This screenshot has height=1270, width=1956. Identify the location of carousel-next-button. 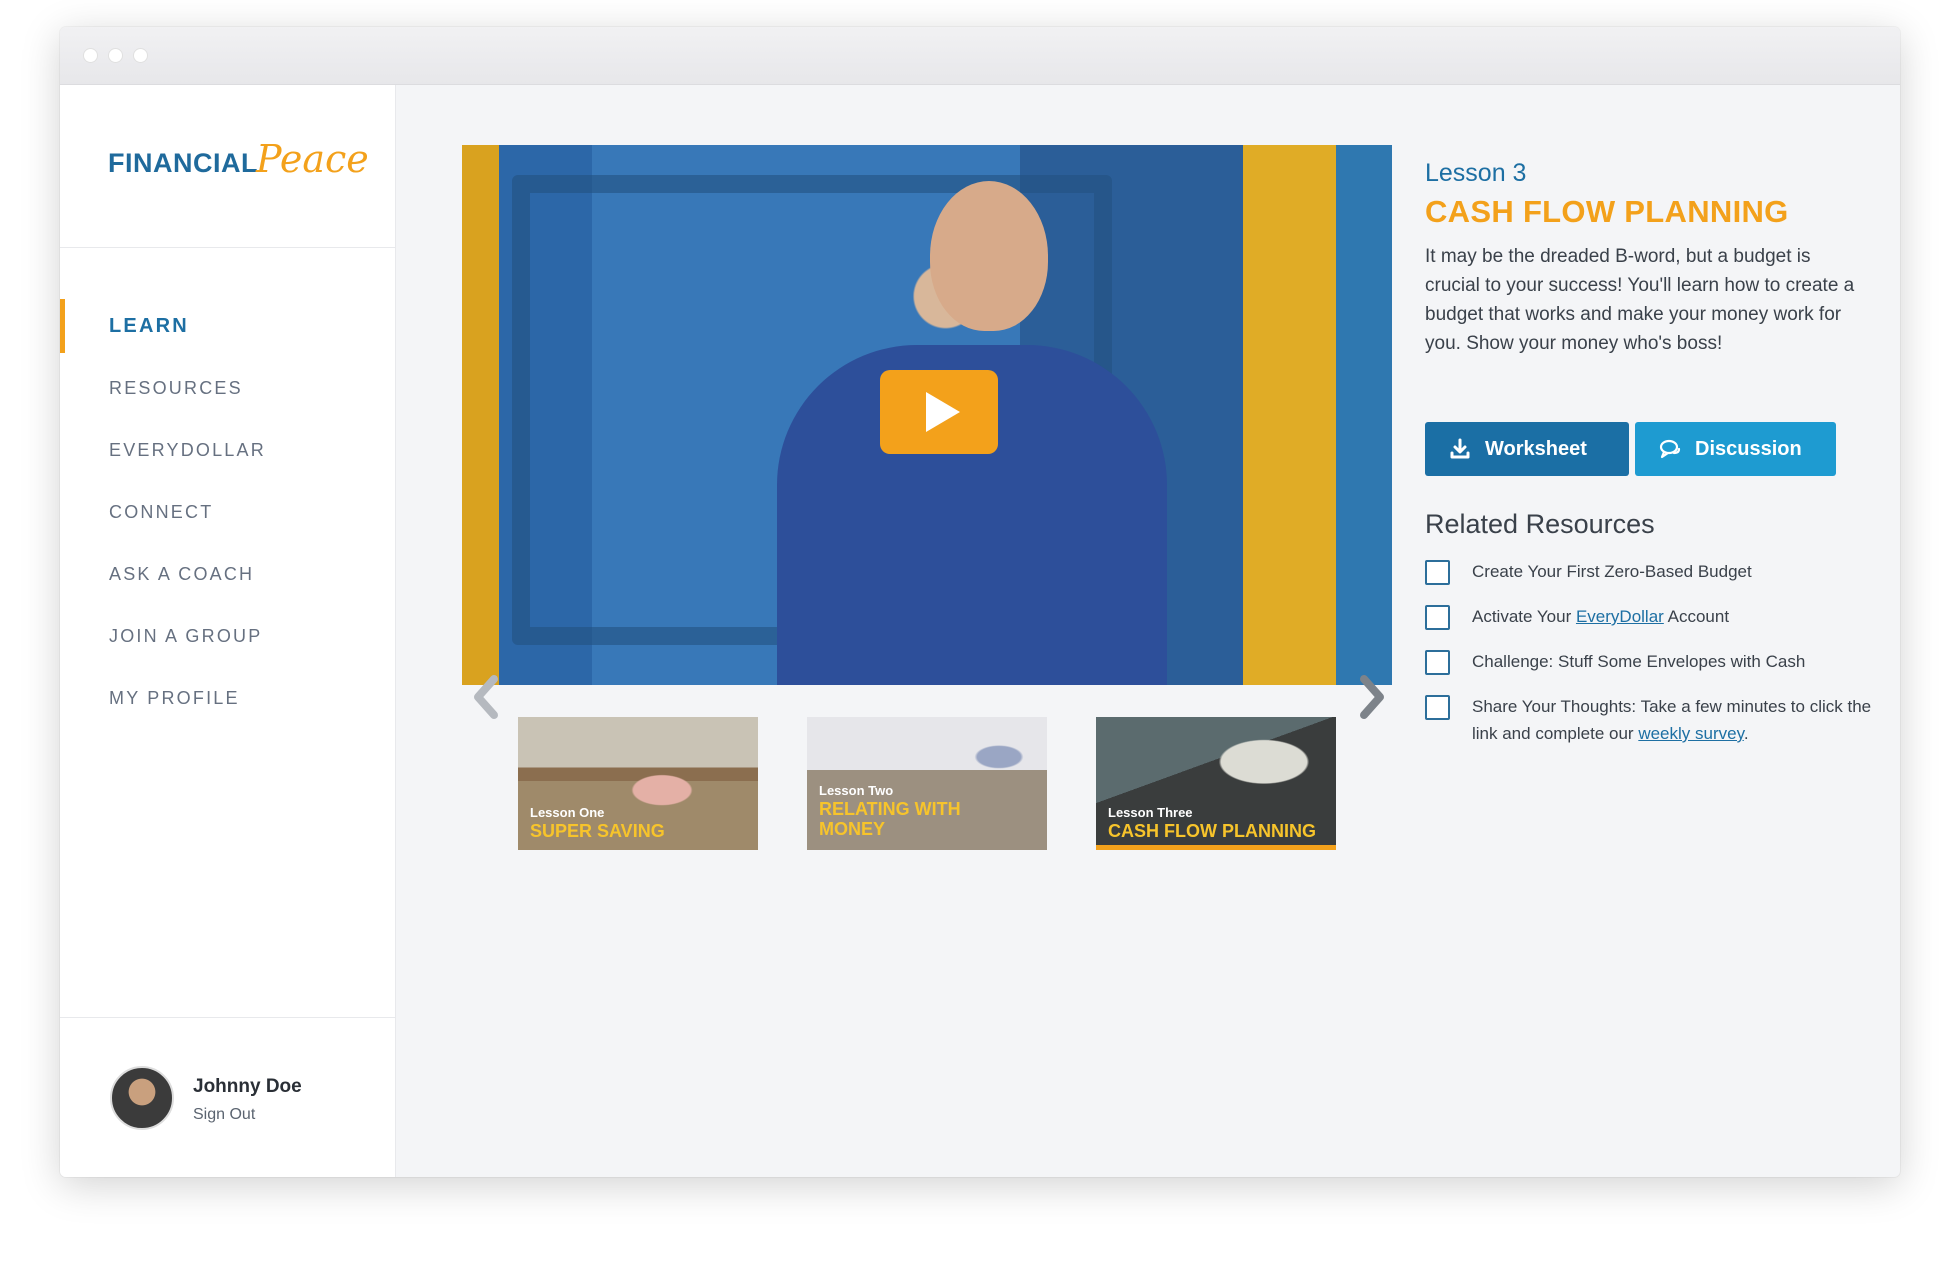
(1372, 697).